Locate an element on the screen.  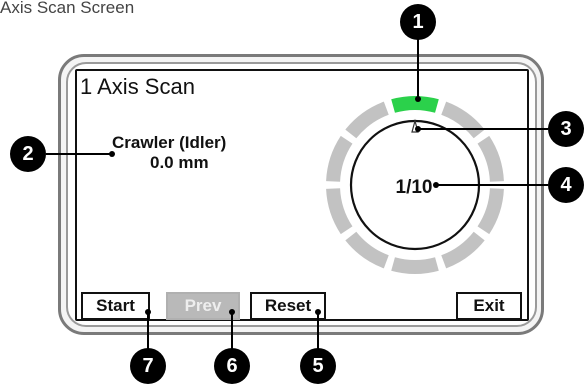
axis-status-value: 0.0 mm is located at coordinates (179, 162).